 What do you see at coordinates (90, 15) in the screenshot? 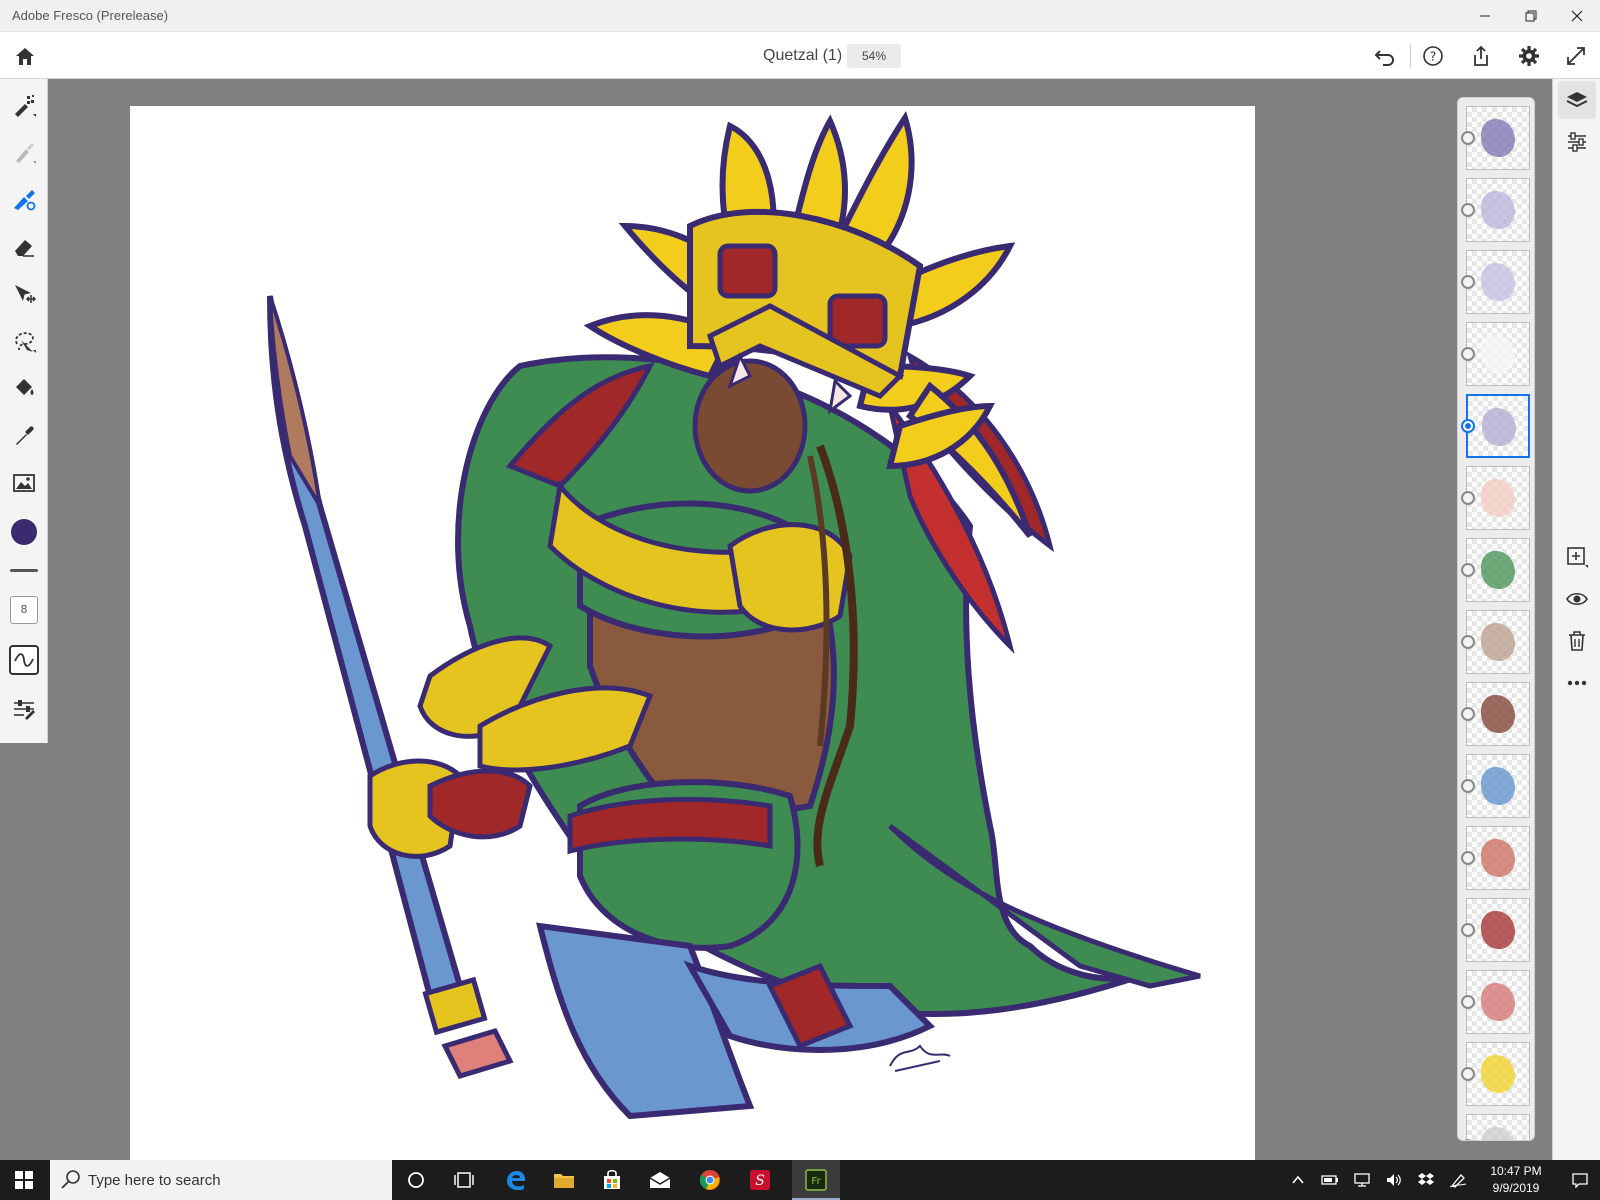
I see `window-title: Adobe Fresco (Prerelease)` at bounding box center [90, 15].